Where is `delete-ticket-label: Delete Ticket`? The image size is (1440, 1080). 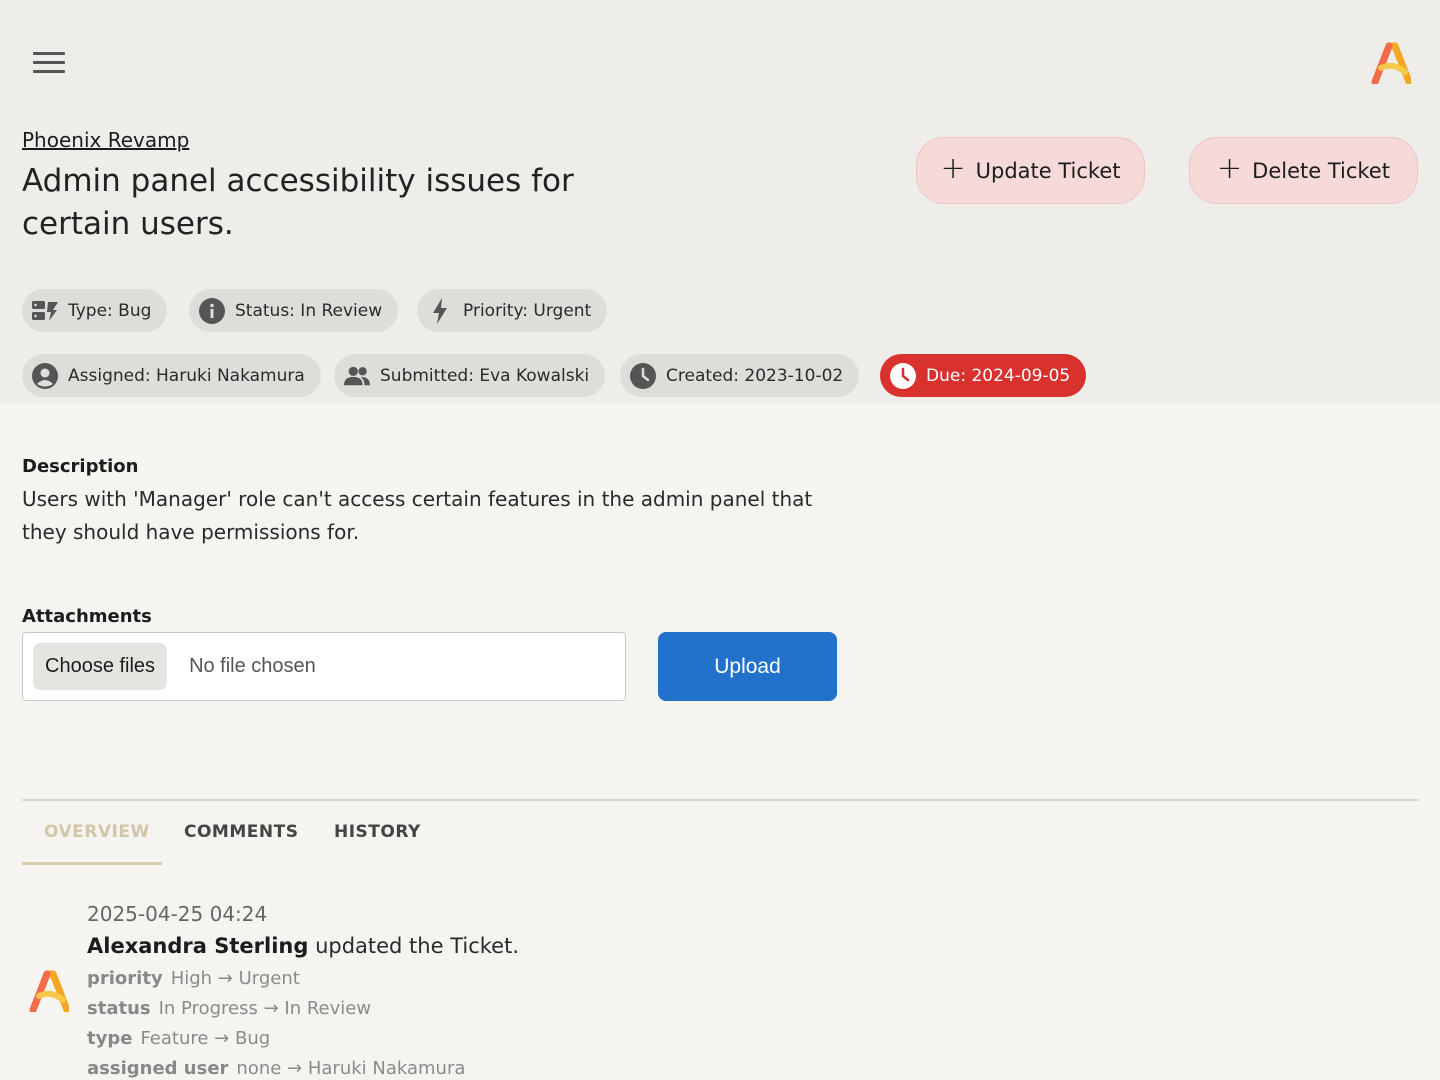 delete-ticket-label: Delete Ticket is located at coordinates (1321, 170).